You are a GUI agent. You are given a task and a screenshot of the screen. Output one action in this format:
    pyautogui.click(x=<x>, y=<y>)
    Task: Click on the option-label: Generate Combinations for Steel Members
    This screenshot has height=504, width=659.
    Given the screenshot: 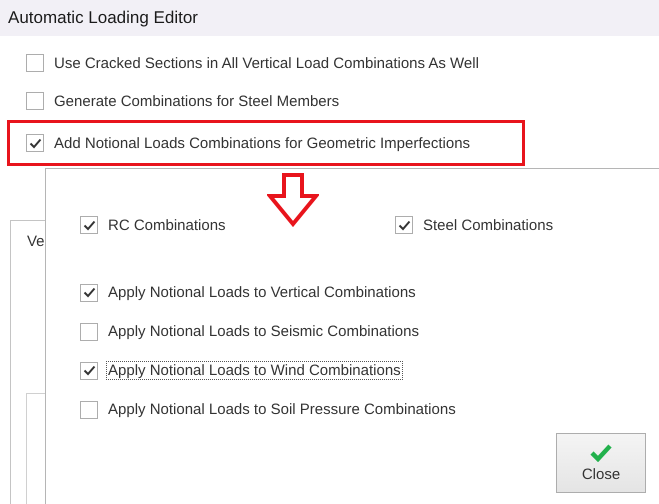 What is the action you would take?
    pyautogui.click(x=197, y=101)
    